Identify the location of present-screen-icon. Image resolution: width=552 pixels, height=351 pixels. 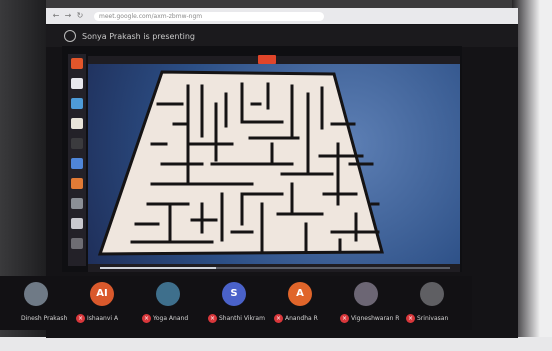
(70, 36).